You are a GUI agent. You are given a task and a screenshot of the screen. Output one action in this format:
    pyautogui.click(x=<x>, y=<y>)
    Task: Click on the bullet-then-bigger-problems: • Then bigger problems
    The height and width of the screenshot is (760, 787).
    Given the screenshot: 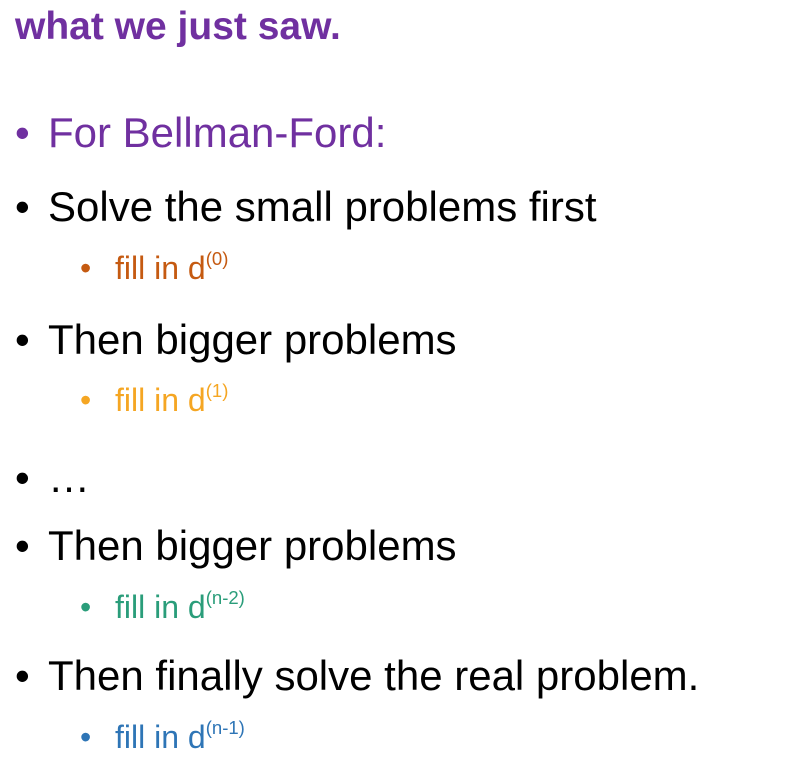 What is the action you would take?
    pyautogui.click(x=236, y=340)
    